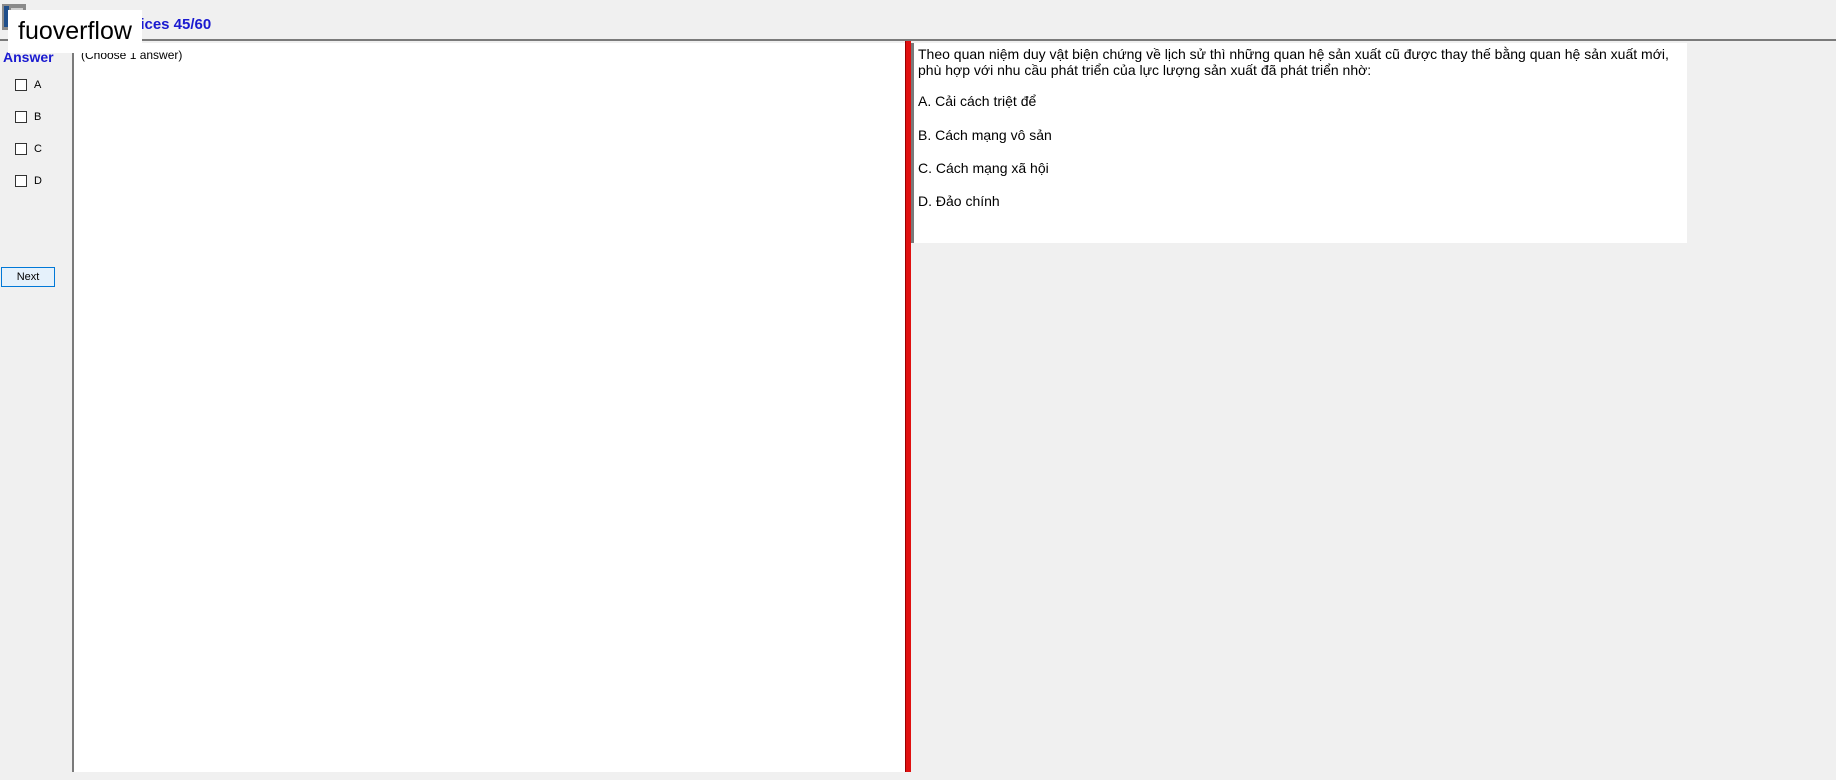 The height and width of the screenshot is (780, 1836). Describe the element at coordinates (38, 149) in the screenshot. I see `option-label-c: C` at that location.